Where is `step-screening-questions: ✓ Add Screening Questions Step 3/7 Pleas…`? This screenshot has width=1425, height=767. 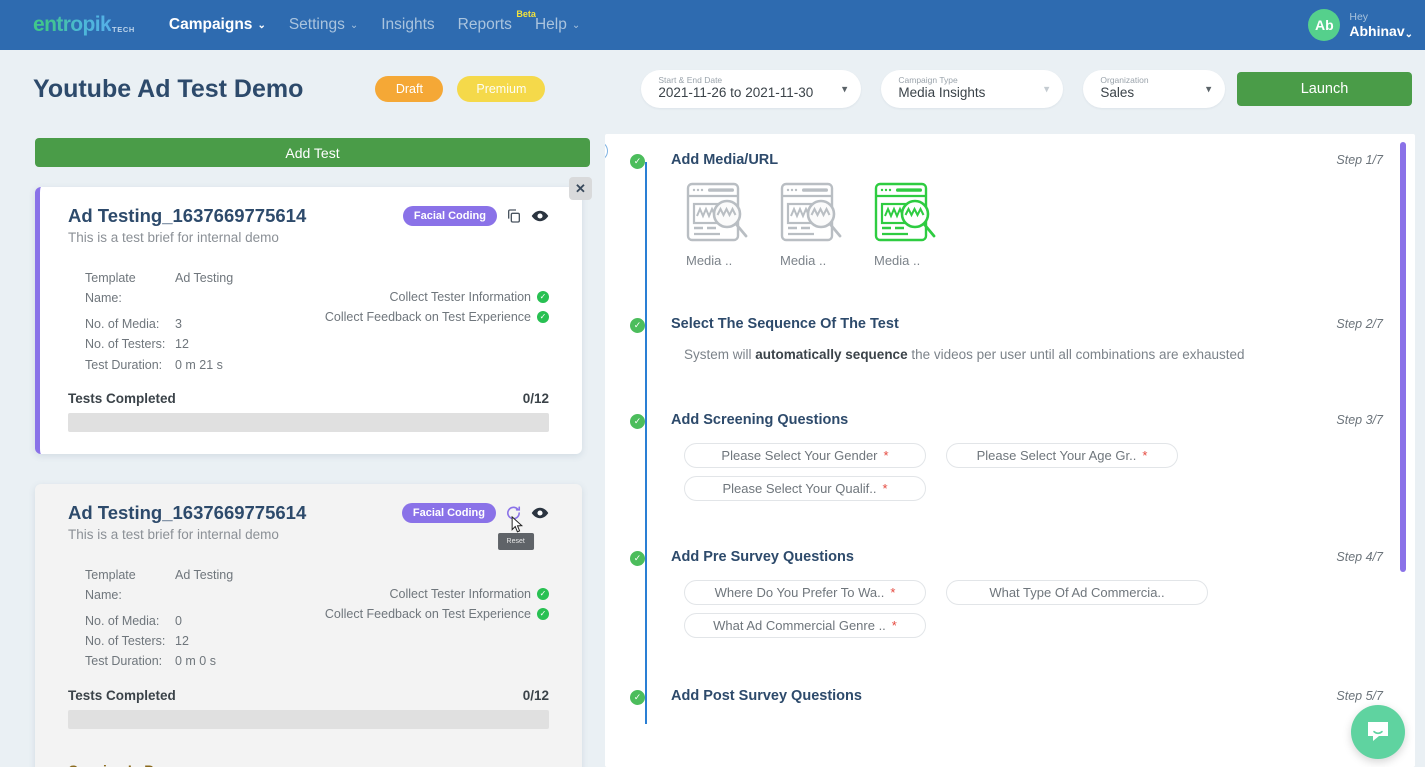 step-screening-questions: ✓ Add Screening Questions Step 3/7 Pleas… is located at coordinates (1022, 456).